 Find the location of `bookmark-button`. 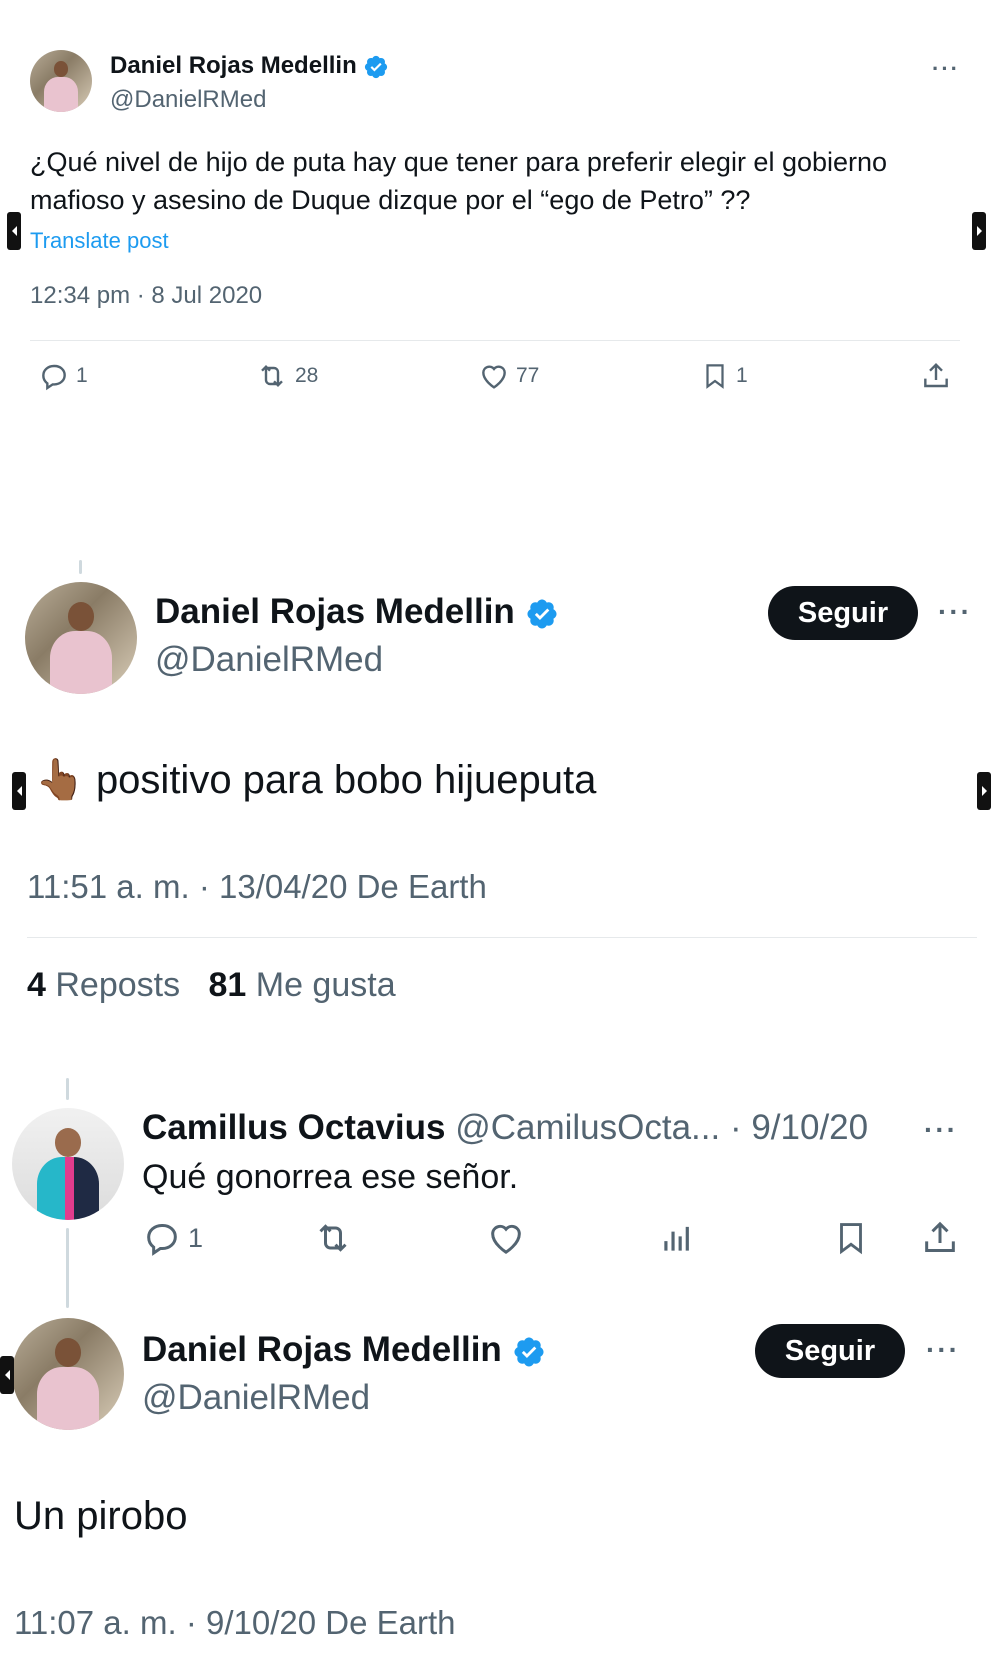

bookmark-button is located at coordinates (851, 1238).